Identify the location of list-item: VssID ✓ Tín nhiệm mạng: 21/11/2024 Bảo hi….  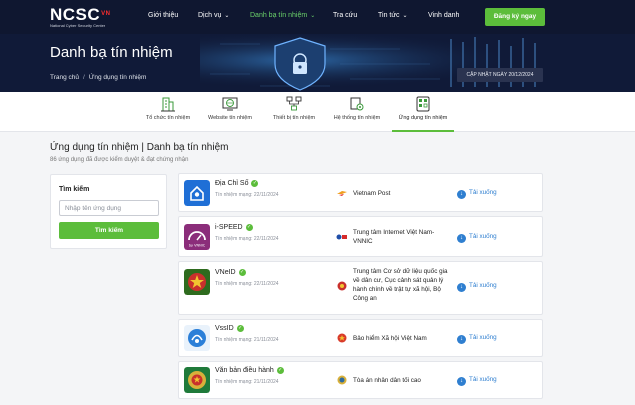
(360, 338).